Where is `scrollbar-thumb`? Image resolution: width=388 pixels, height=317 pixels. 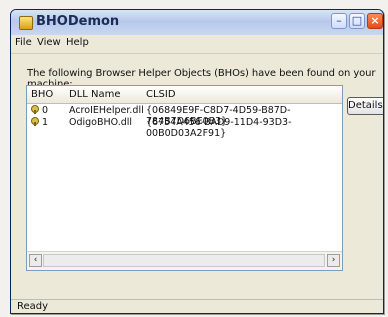 scrollbar-thumb is located at coordinates (184, 260).